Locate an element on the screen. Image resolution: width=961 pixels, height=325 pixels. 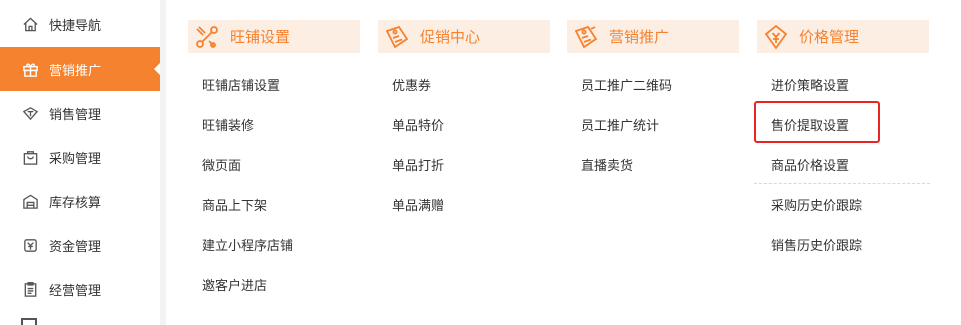
home-icon is located at coordinates (30, 24).